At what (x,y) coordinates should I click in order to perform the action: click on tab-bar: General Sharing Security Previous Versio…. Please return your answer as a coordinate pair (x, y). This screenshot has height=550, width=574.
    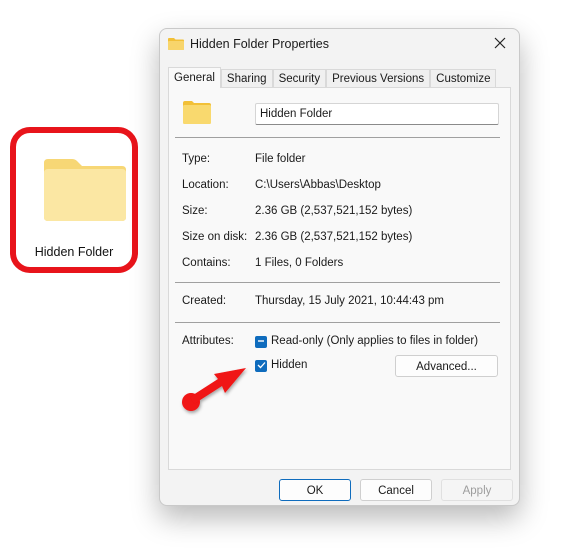
    Looking at the image, I should click on (332, 77).